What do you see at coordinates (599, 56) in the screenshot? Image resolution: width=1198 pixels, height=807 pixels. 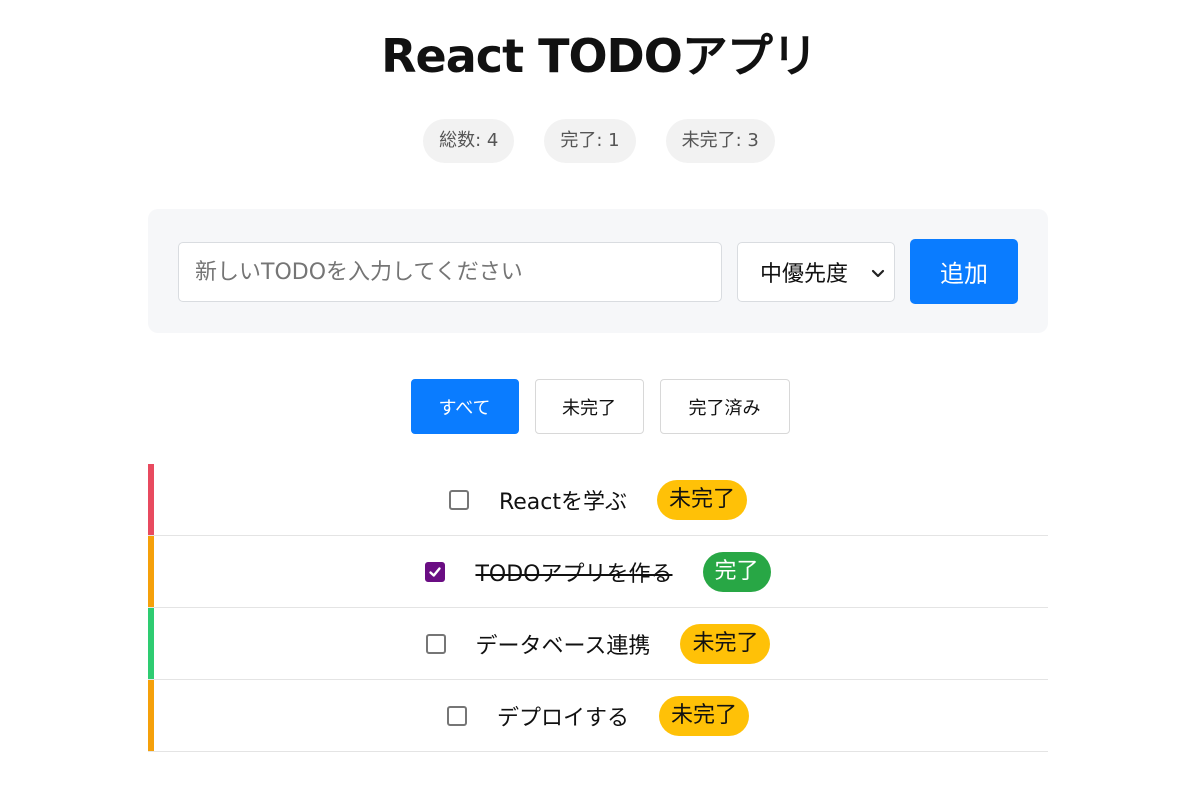 I see `page-title: React TODOアプリ` at bounding box center [599, 56].